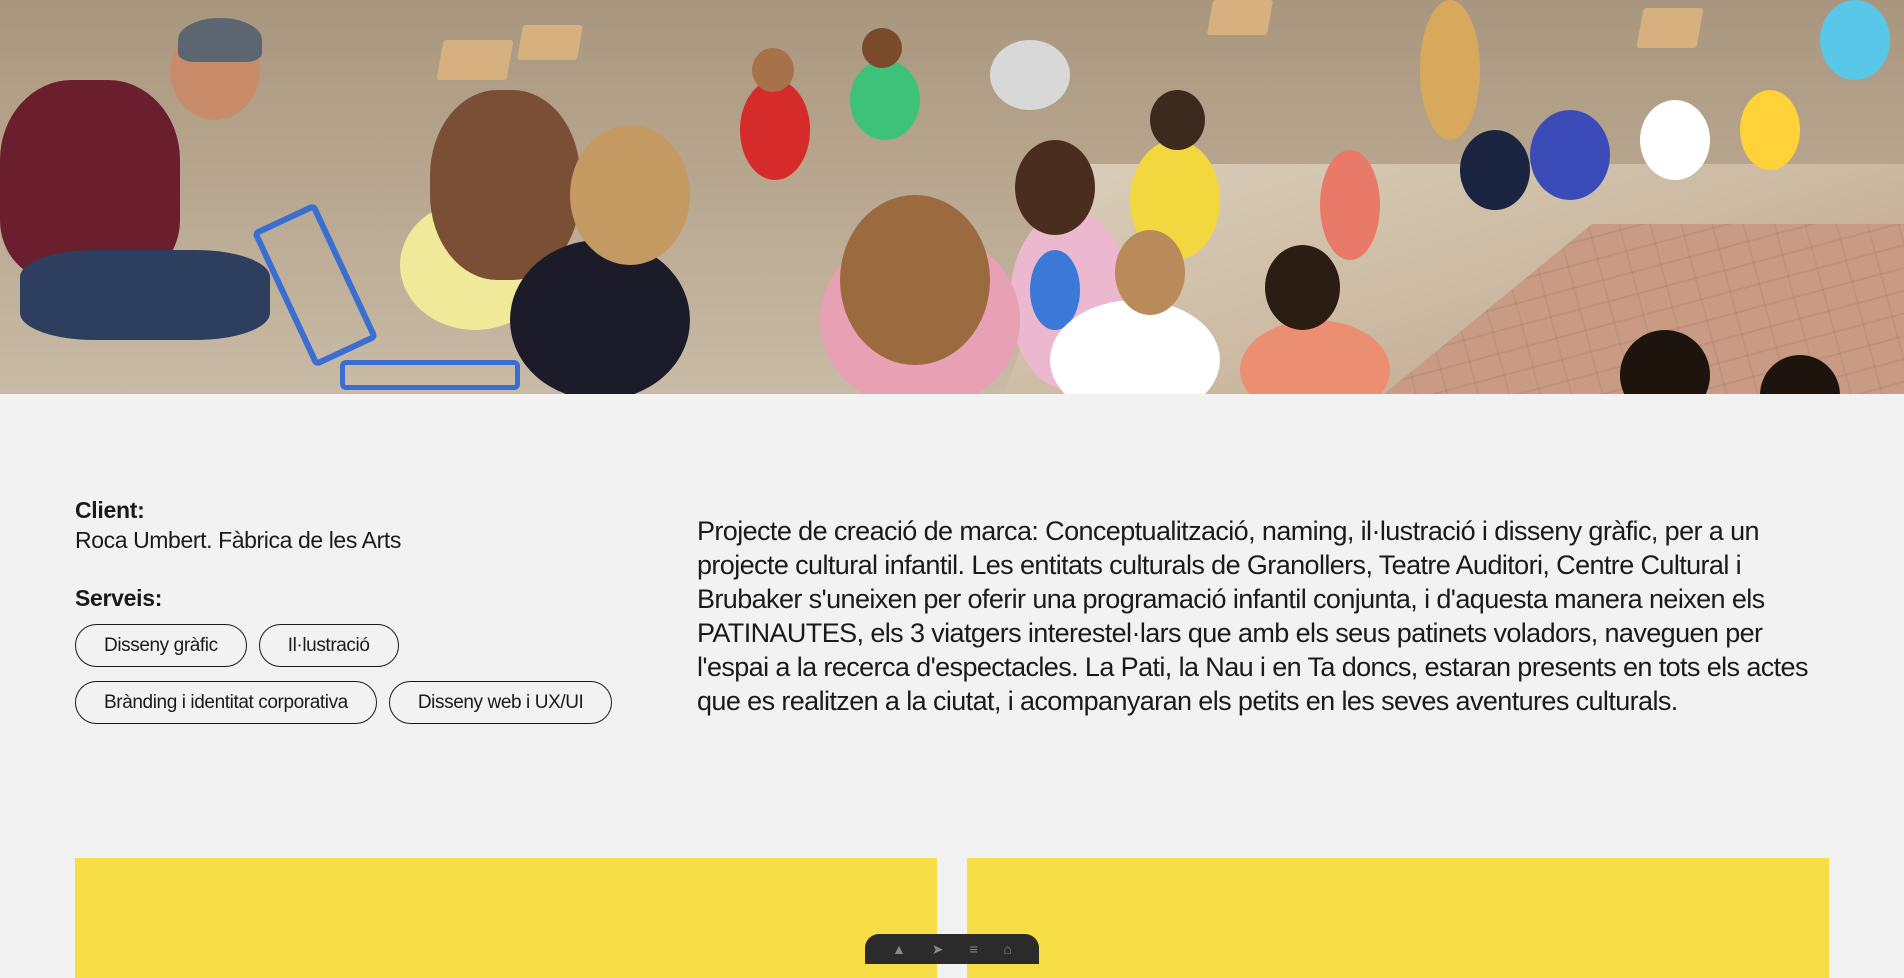 Image resolution: width=1904 pixels, height=978 pixels. I want to click on home-icon: ⌂, so click(1008, 949).